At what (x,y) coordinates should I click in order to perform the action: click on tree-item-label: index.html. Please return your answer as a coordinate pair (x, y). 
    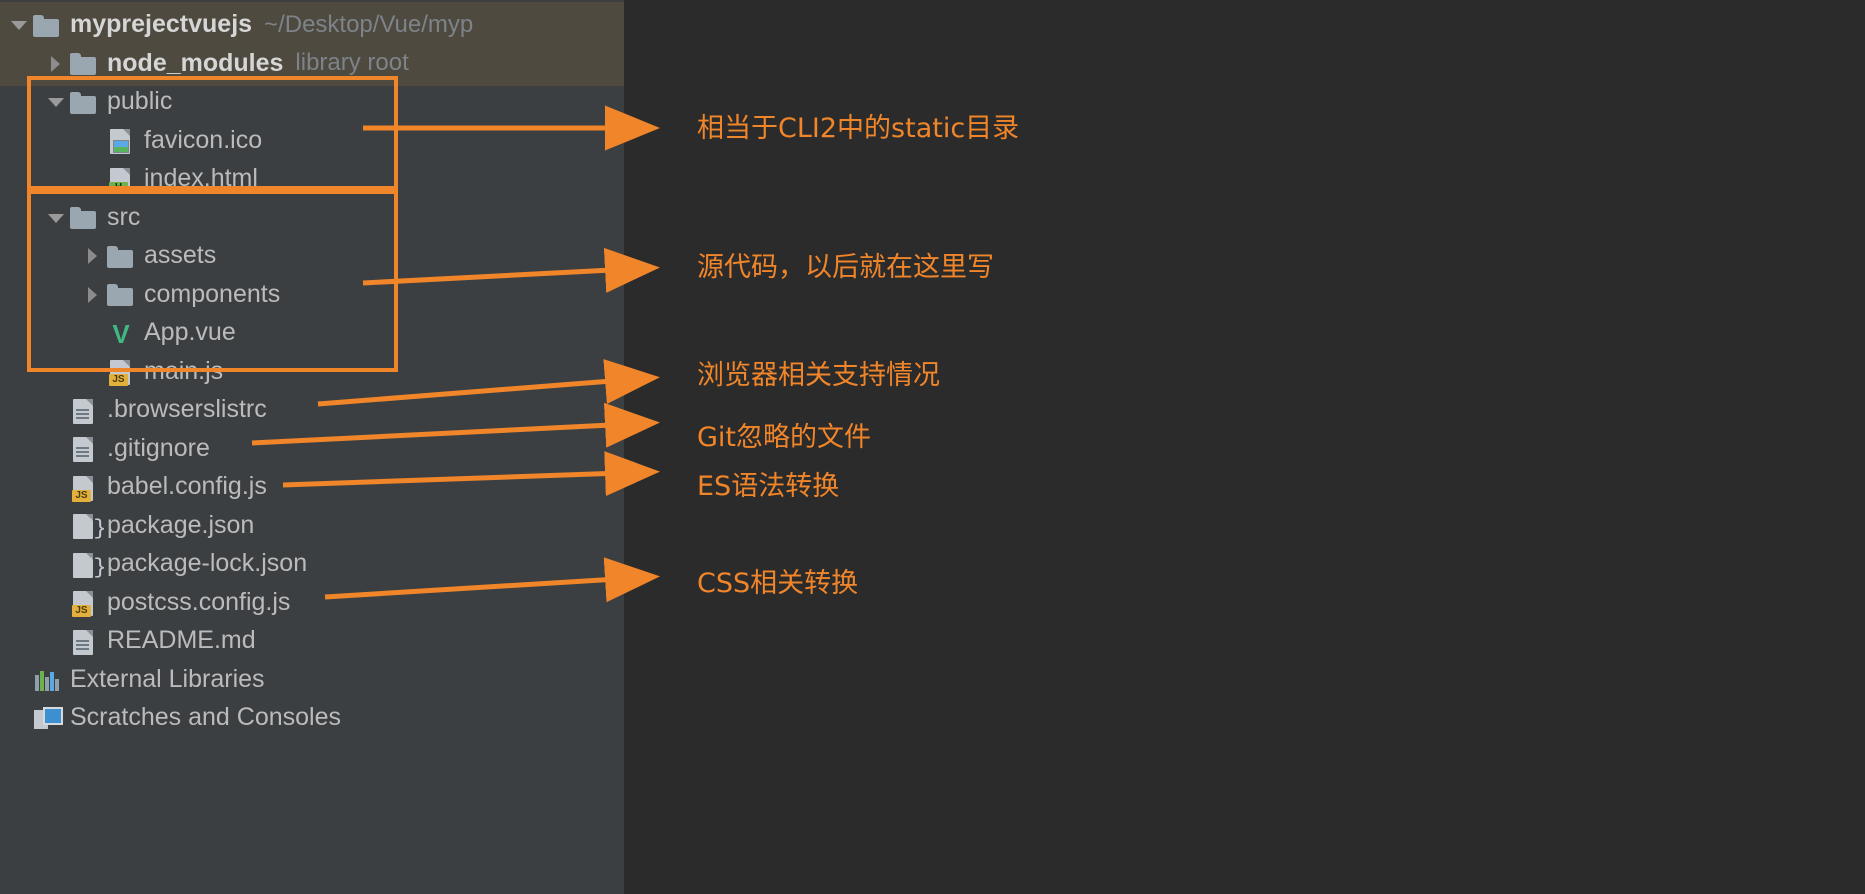
    Looking at the image, I should click on (201, 178).